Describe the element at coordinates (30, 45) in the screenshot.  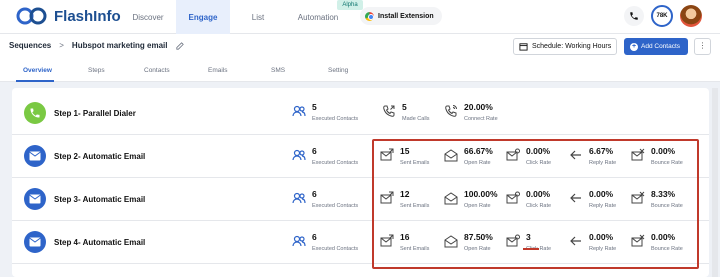
I see `breadcrumb-root: Sequences` at that location.